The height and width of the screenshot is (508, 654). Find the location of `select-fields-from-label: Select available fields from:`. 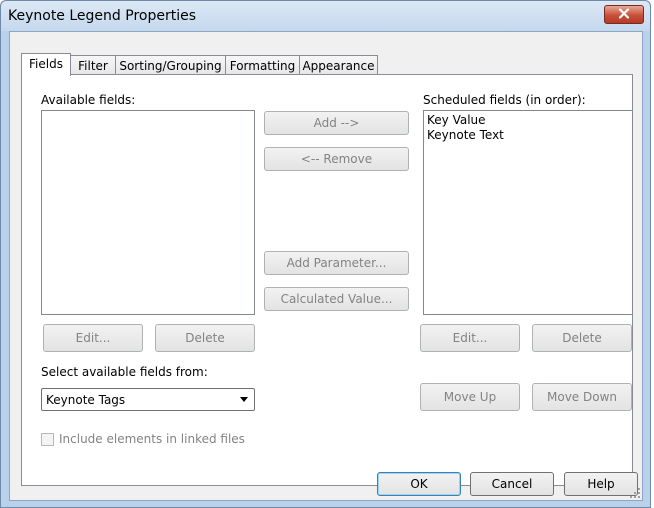

select-fields-from-label: Select available fields from: is located at coordinates (124, 372).